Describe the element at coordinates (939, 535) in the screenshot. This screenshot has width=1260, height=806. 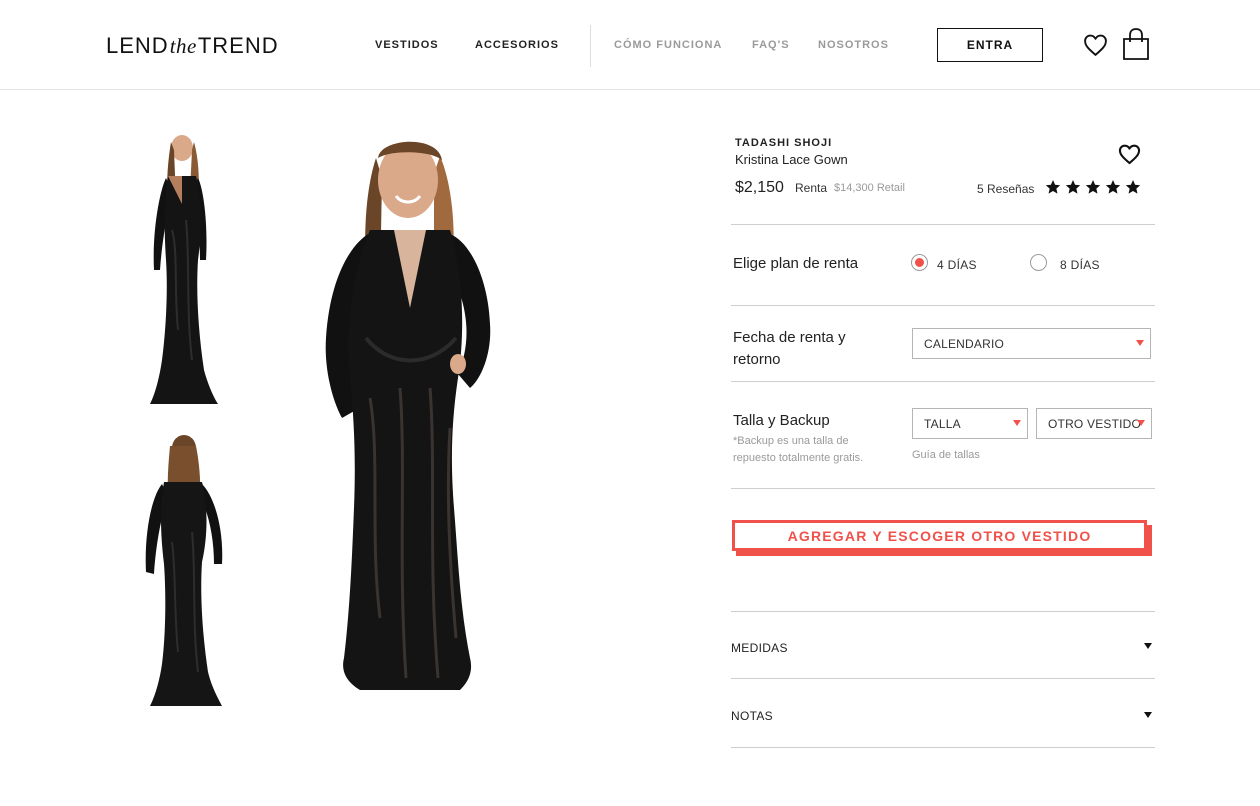
I see `add-to-cart-button: AGREGAR Y ESCOGER OTRO VESTIDO` at that location.